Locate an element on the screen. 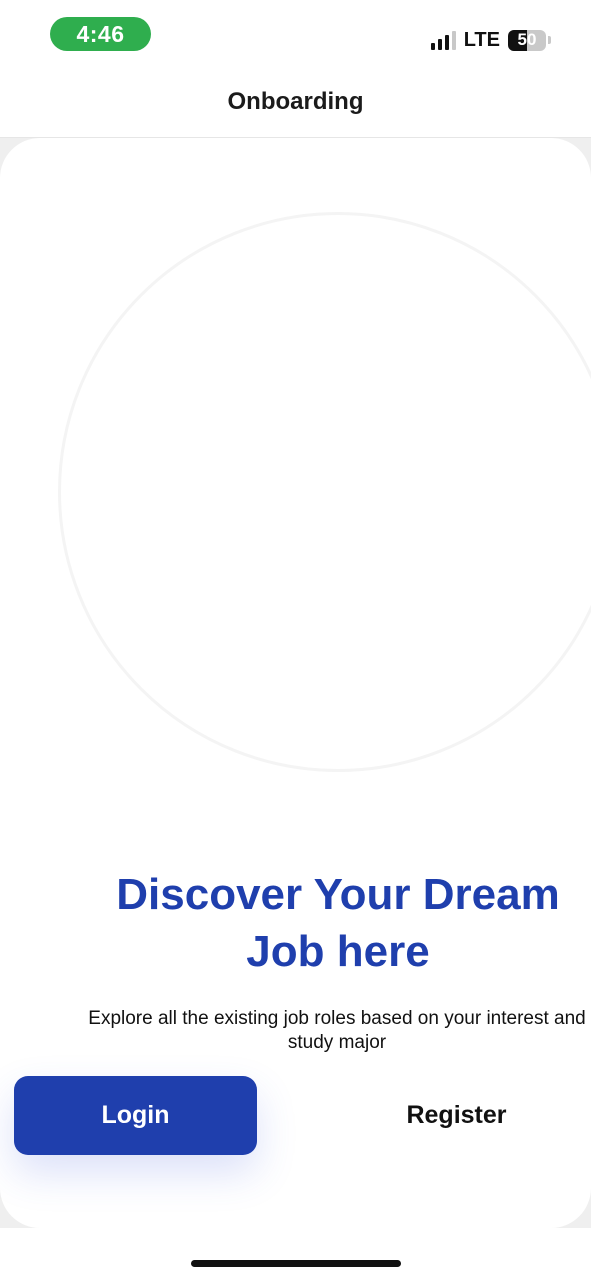 The height and width of the screenshot is (1280, 591). headline-line-2: Job here is located at coordinates (338, 951).